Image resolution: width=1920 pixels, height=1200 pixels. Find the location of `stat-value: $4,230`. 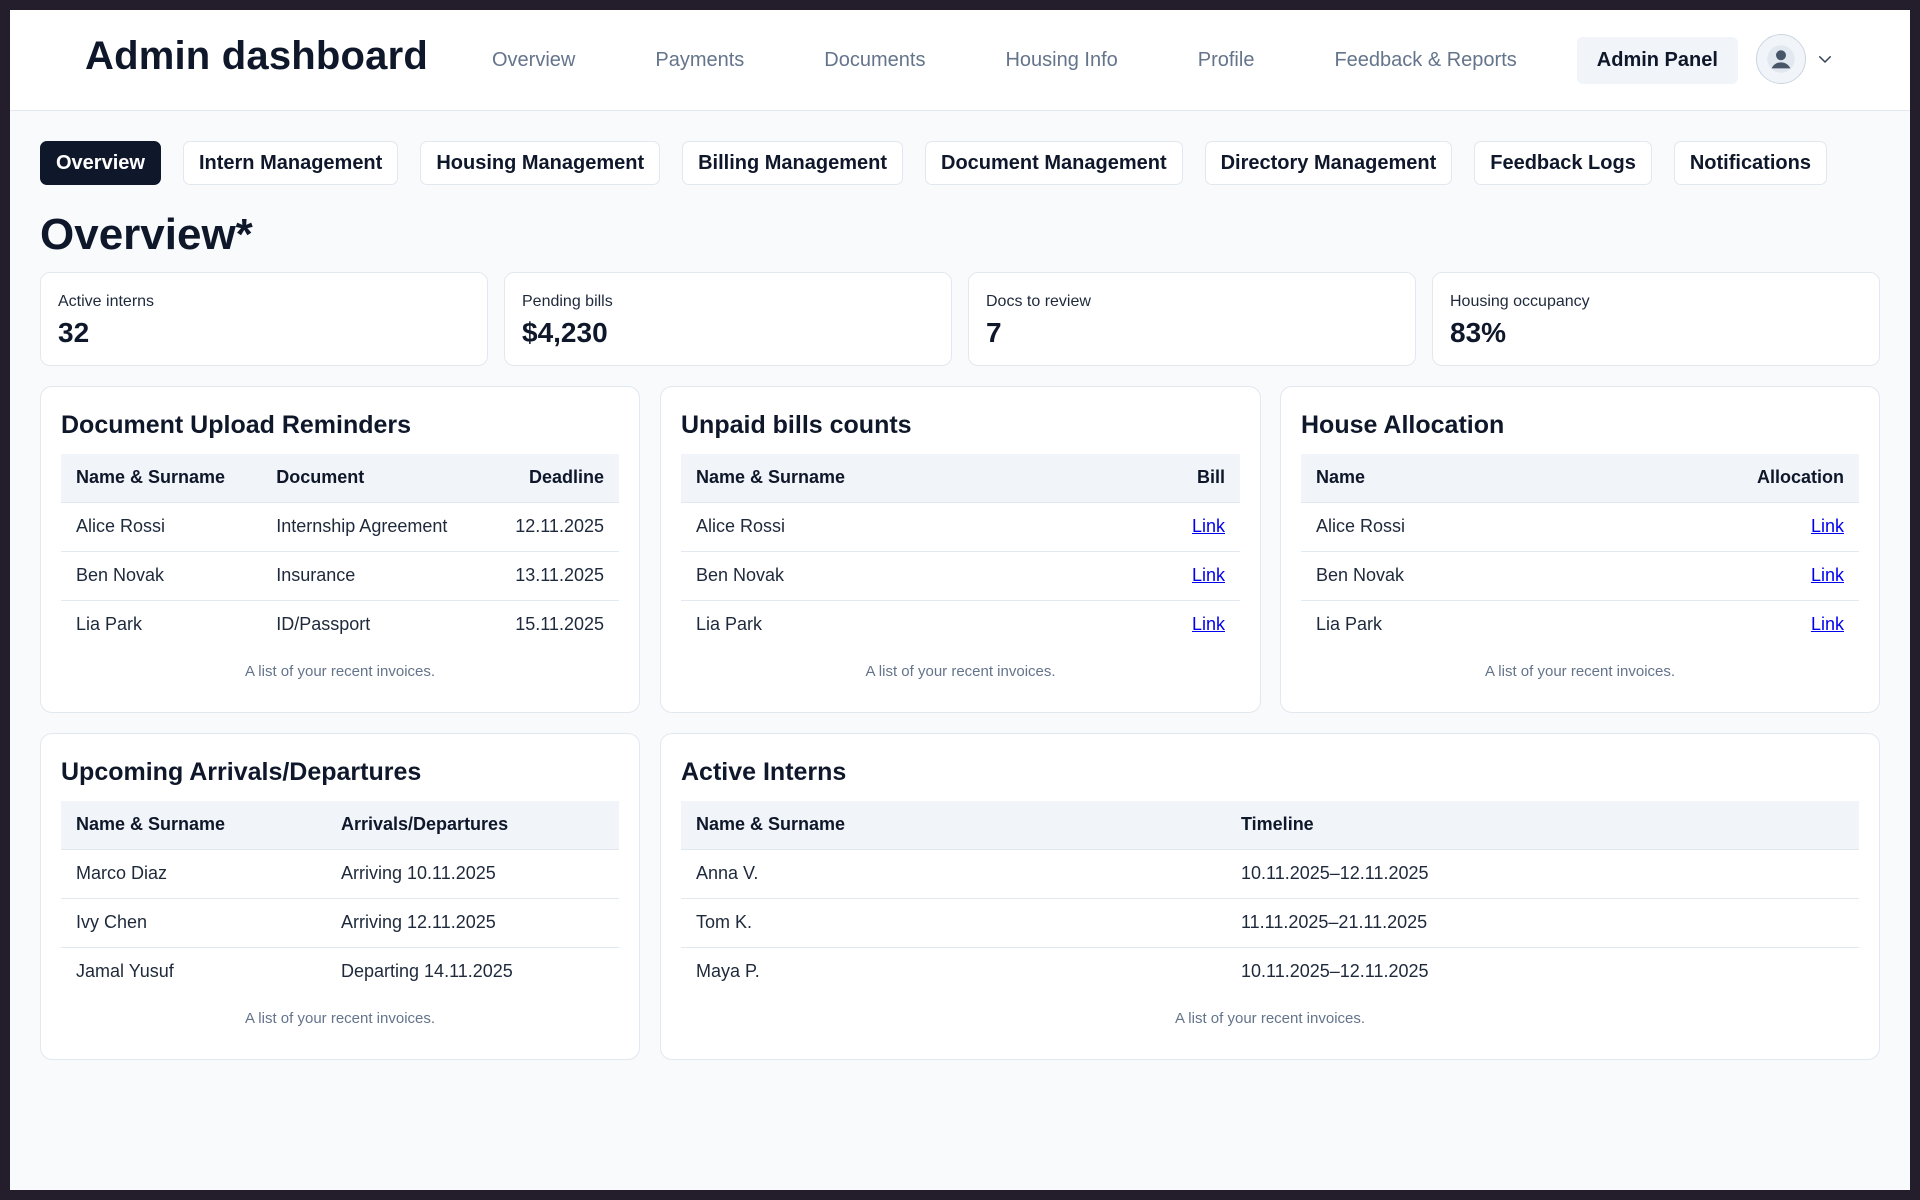

stat-value: $4,230 is located at coordinates (565, 332).